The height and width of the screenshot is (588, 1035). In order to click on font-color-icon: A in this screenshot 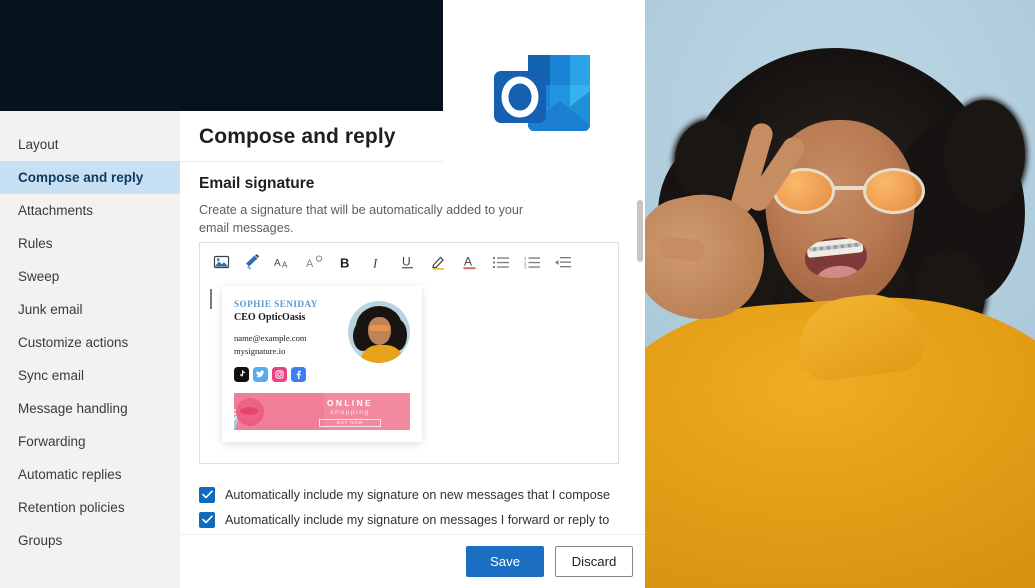, I will do `click(469, 262)`.